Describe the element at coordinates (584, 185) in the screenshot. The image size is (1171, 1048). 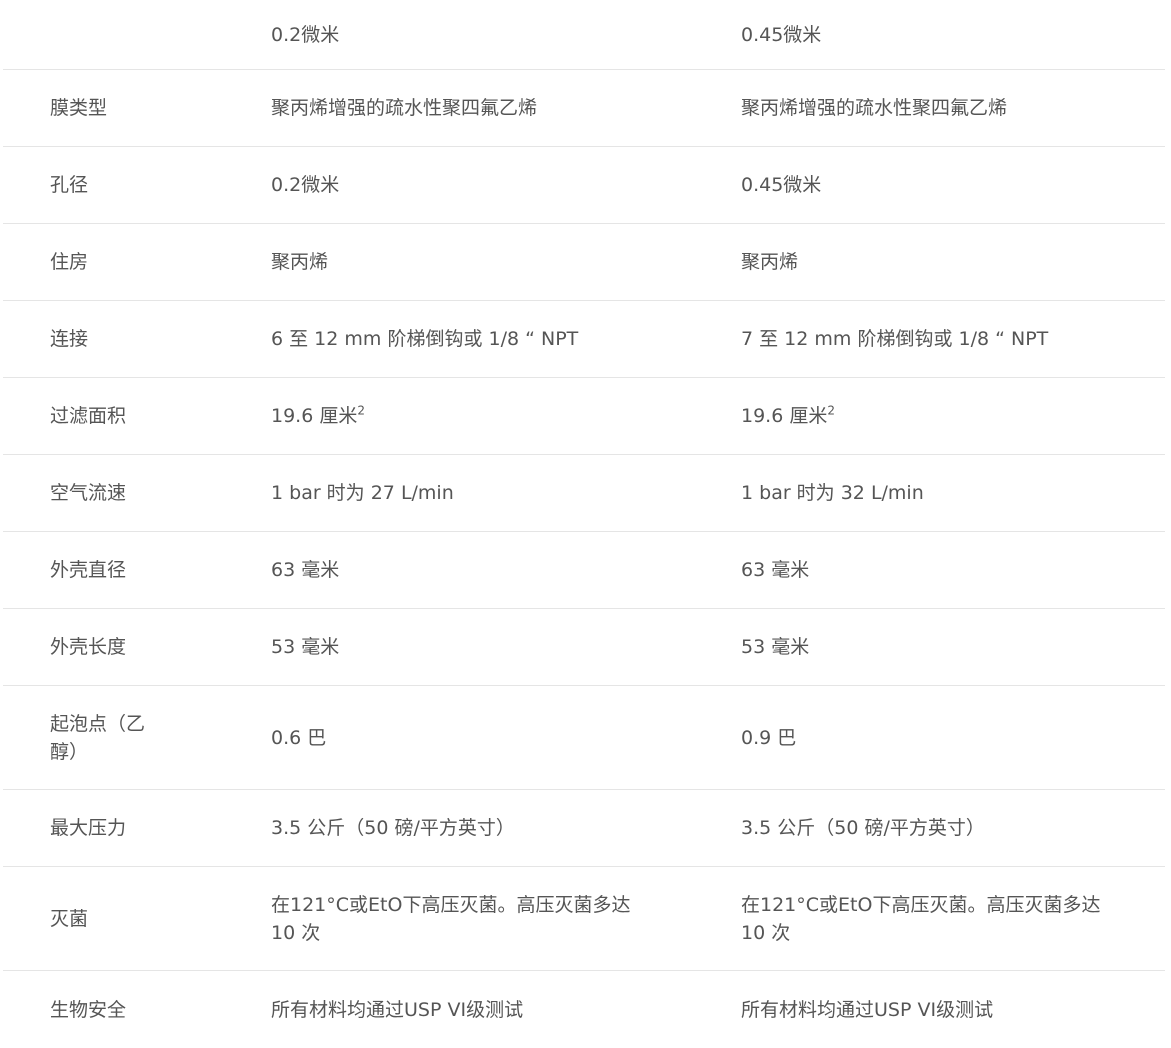
I see `table-row: 孔径 0.2微米 0.45微米` at that location.